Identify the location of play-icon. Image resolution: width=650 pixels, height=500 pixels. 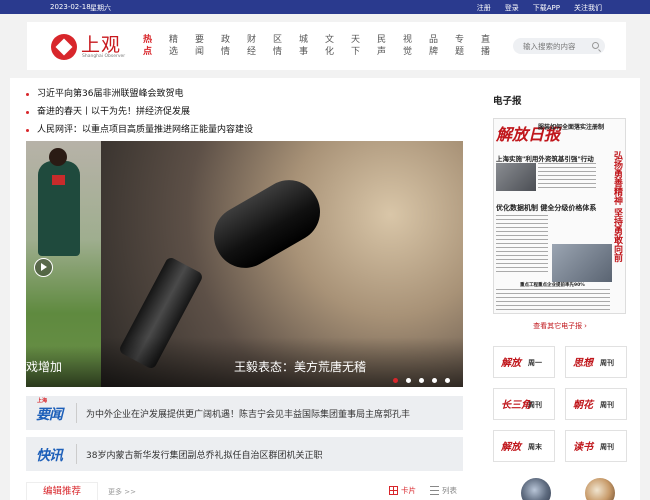
(43, 267).